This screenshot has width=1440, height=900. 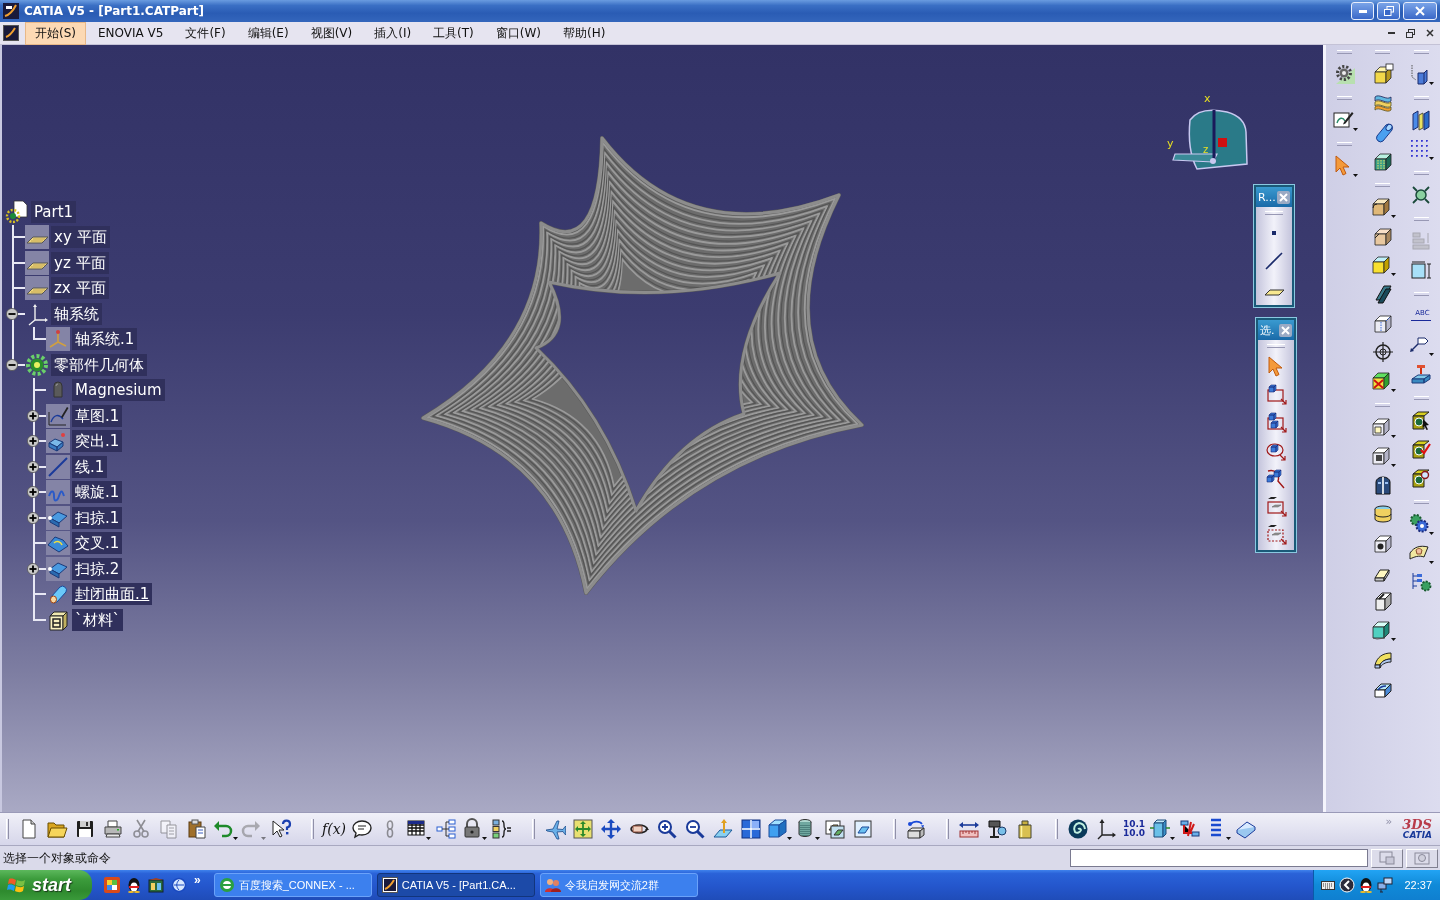 I want to click on zoom-out-icon, so click(x=695, y=829).